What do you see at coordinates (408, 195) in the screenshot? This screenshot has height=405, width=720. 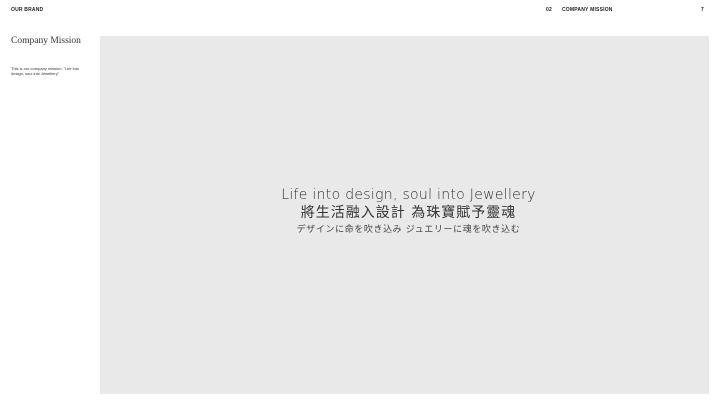 I see `tagline-english: Life into design, soul into Jewellery` at bounding box center [408, 195].